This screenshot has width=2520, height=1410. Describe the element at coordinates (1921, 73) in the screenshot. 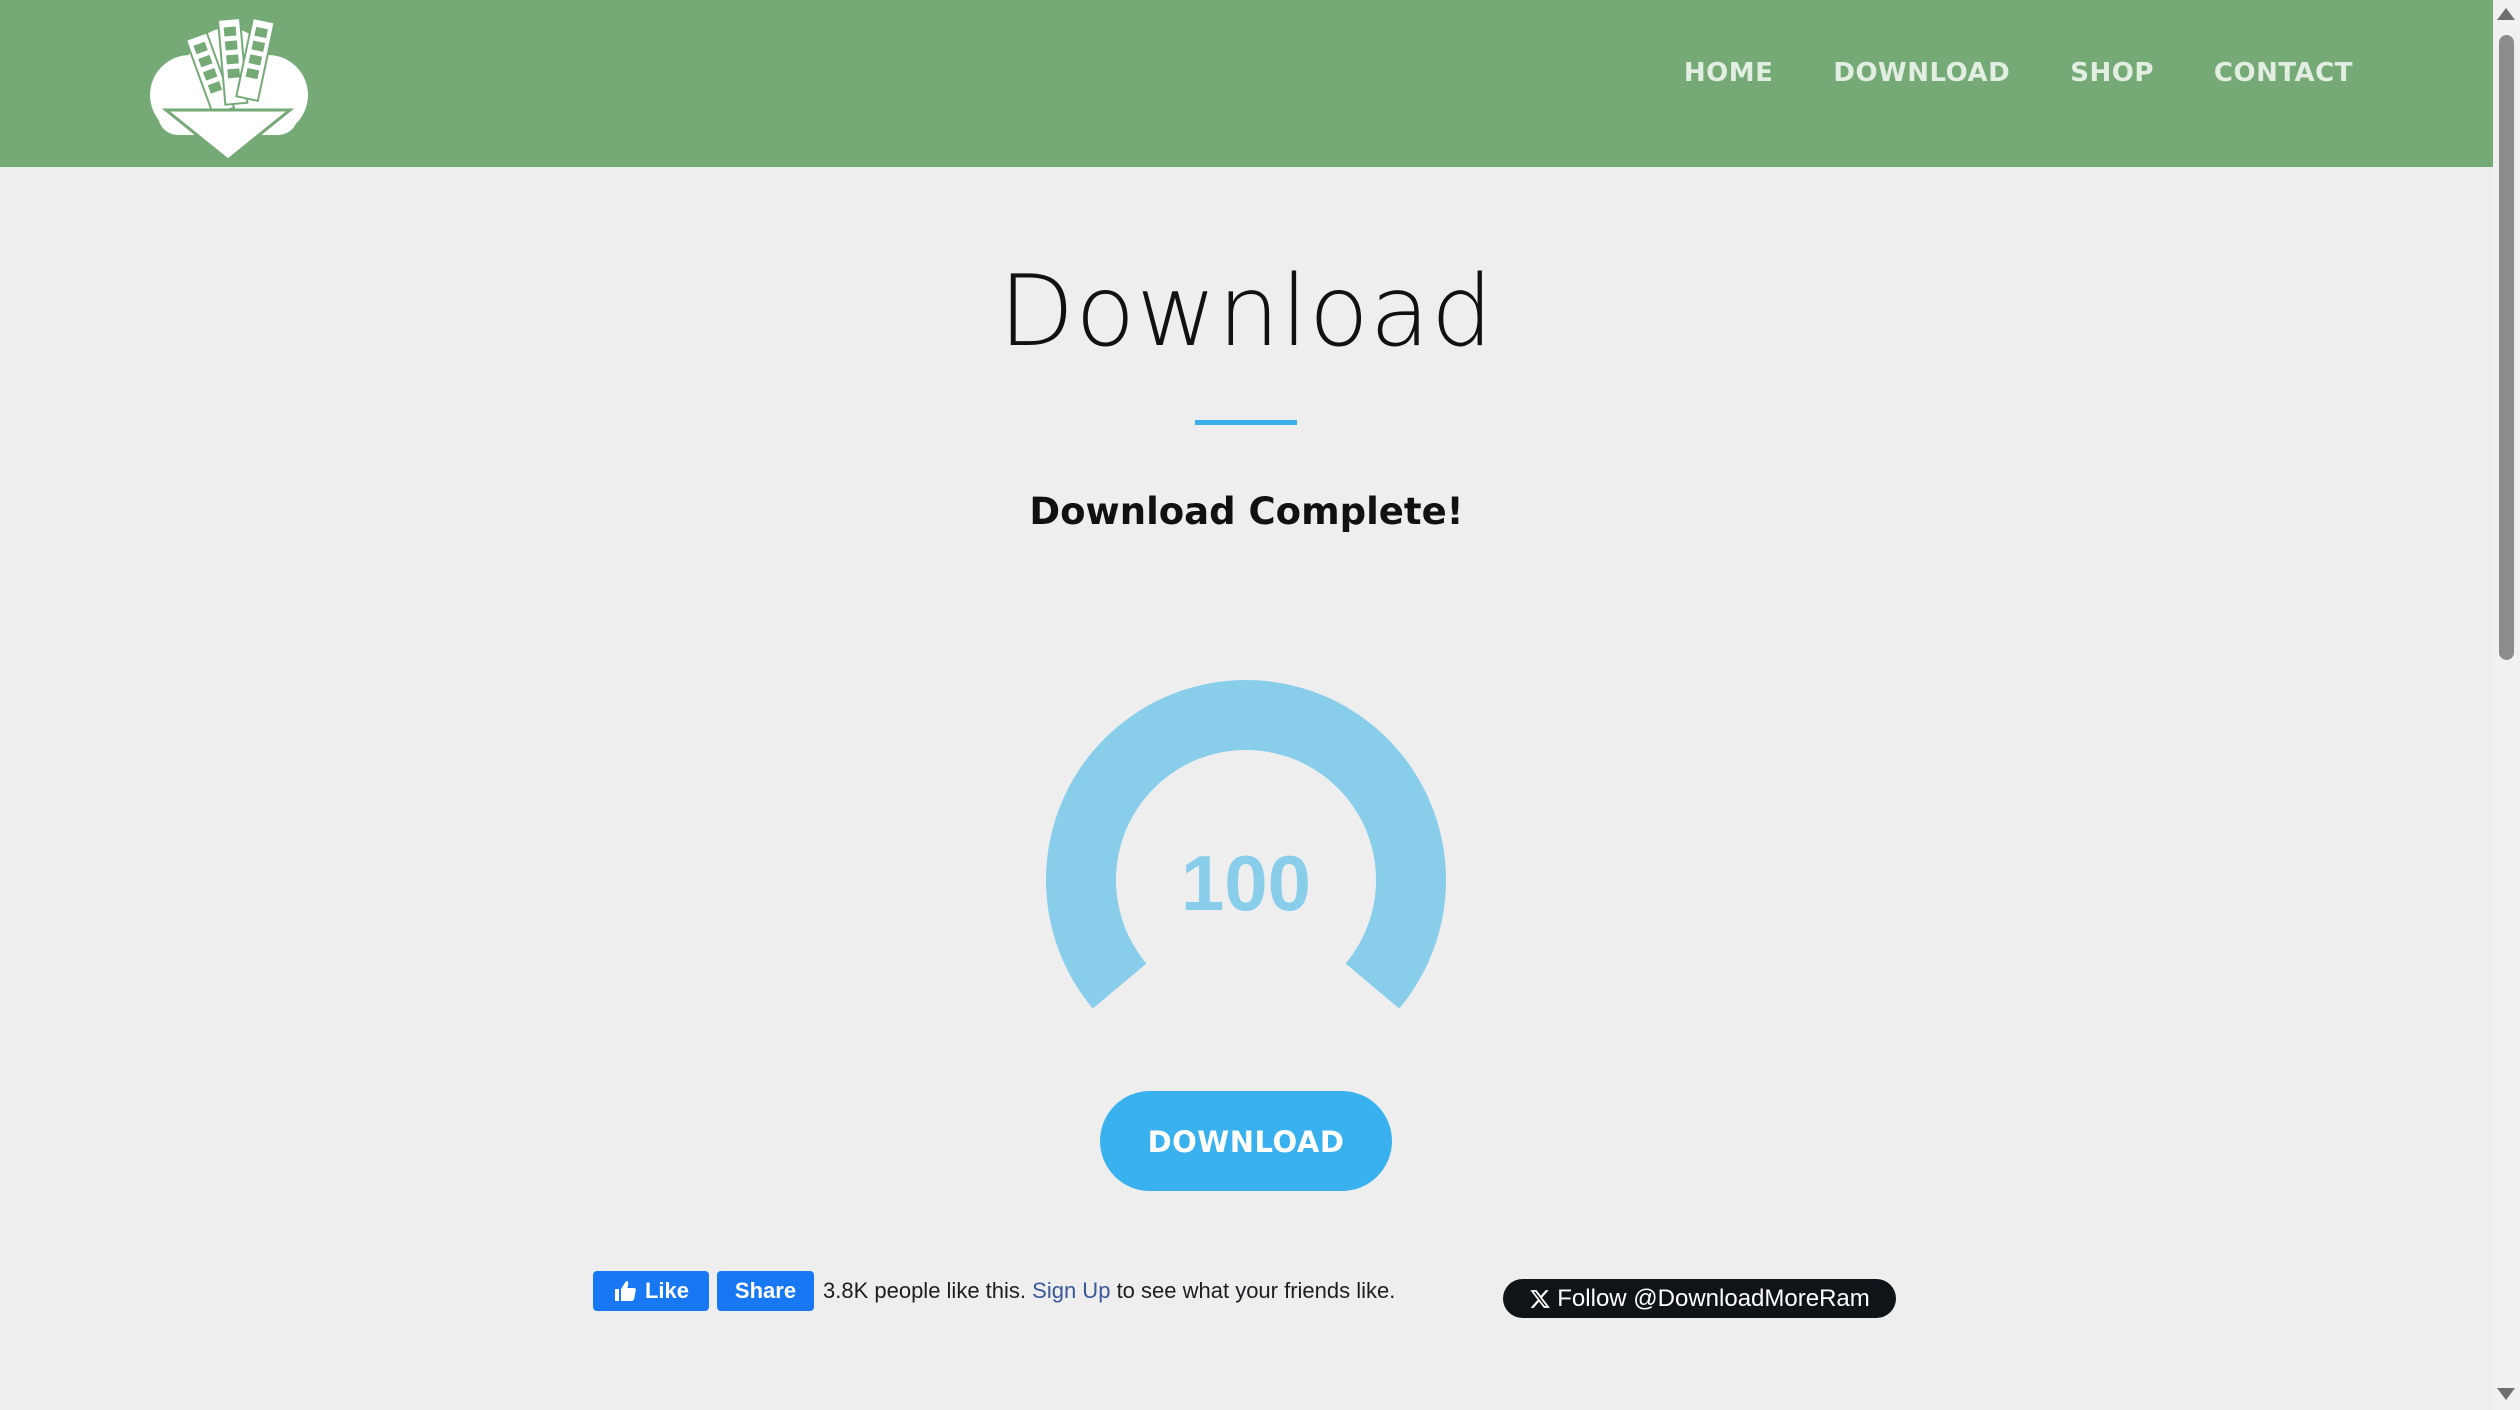

I see `nav-download: DOWNLOAD` at that location.